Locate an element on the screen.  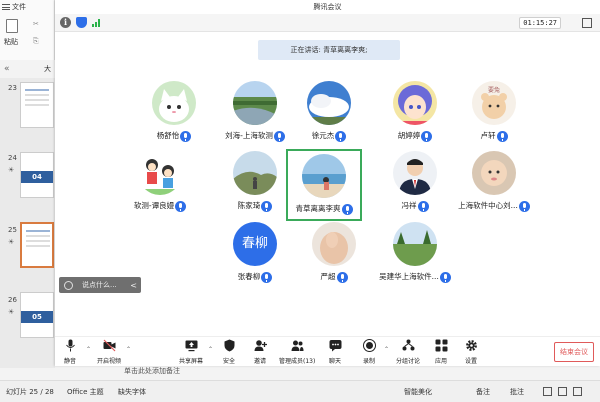
comments-button: 批注 is located at coordinates (517, 392).